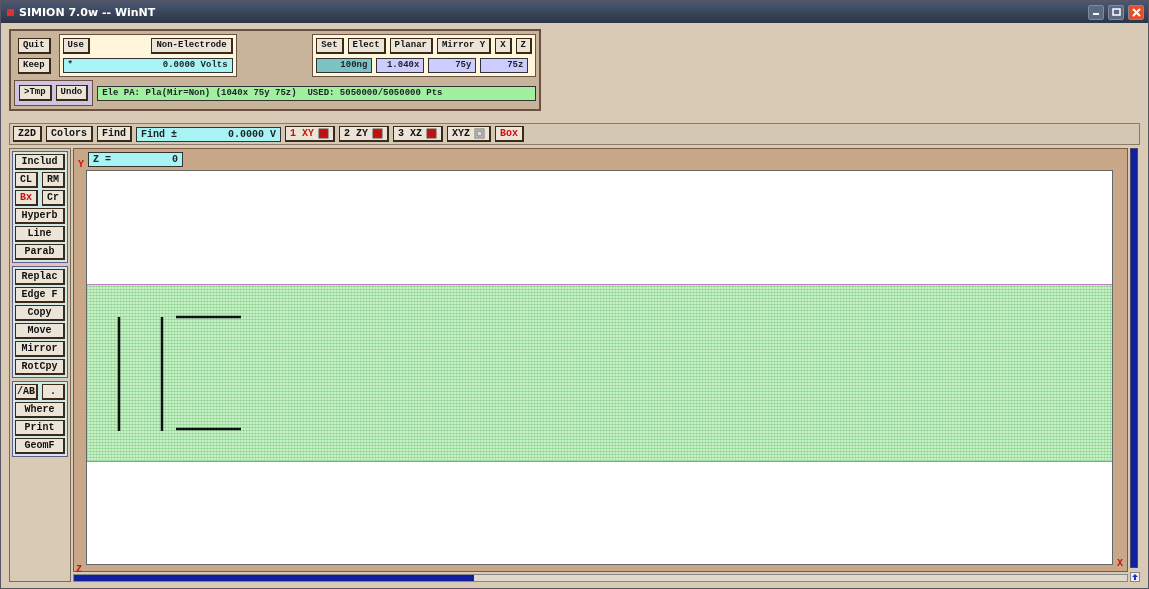  Describe the element at coordinates (87, 12) in the screenshot. I see `window-title: SIMION 7.0w -- WinNT` at that location.